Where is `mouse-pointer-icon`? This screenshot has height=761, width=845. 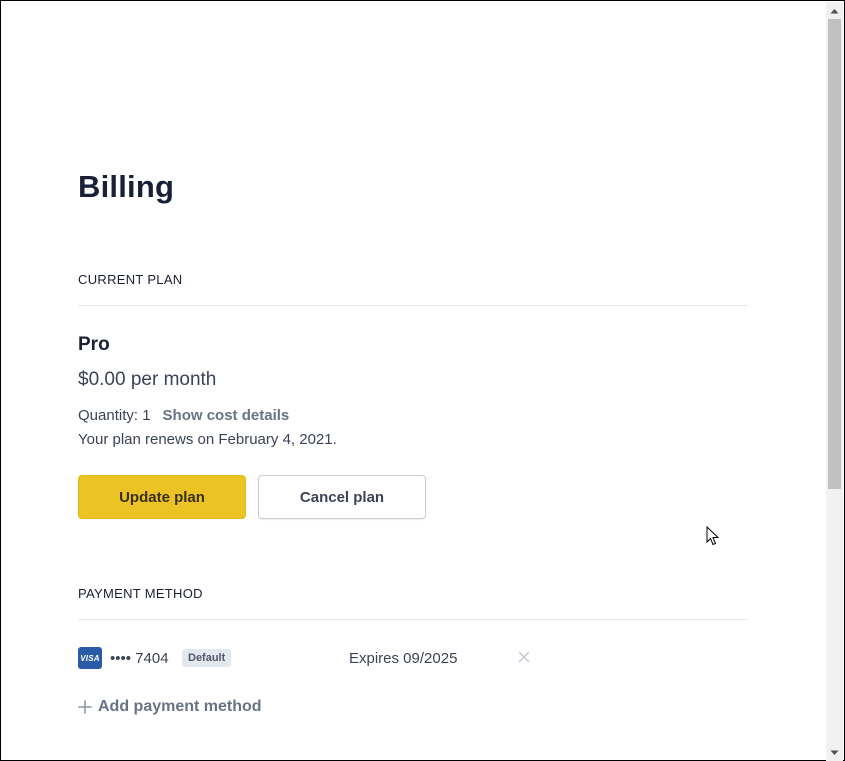 mouse-pointer-icon is located at coordinates (713, 535).